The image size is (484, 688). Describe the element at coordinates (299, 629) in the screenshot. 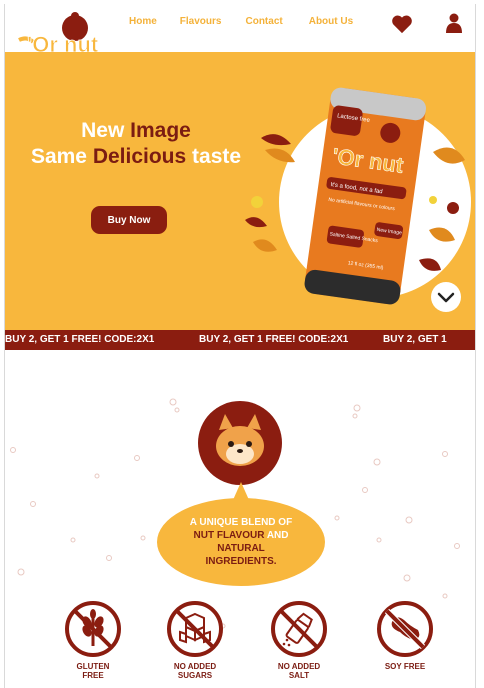

I see `salt-shaker-icon` at that location.